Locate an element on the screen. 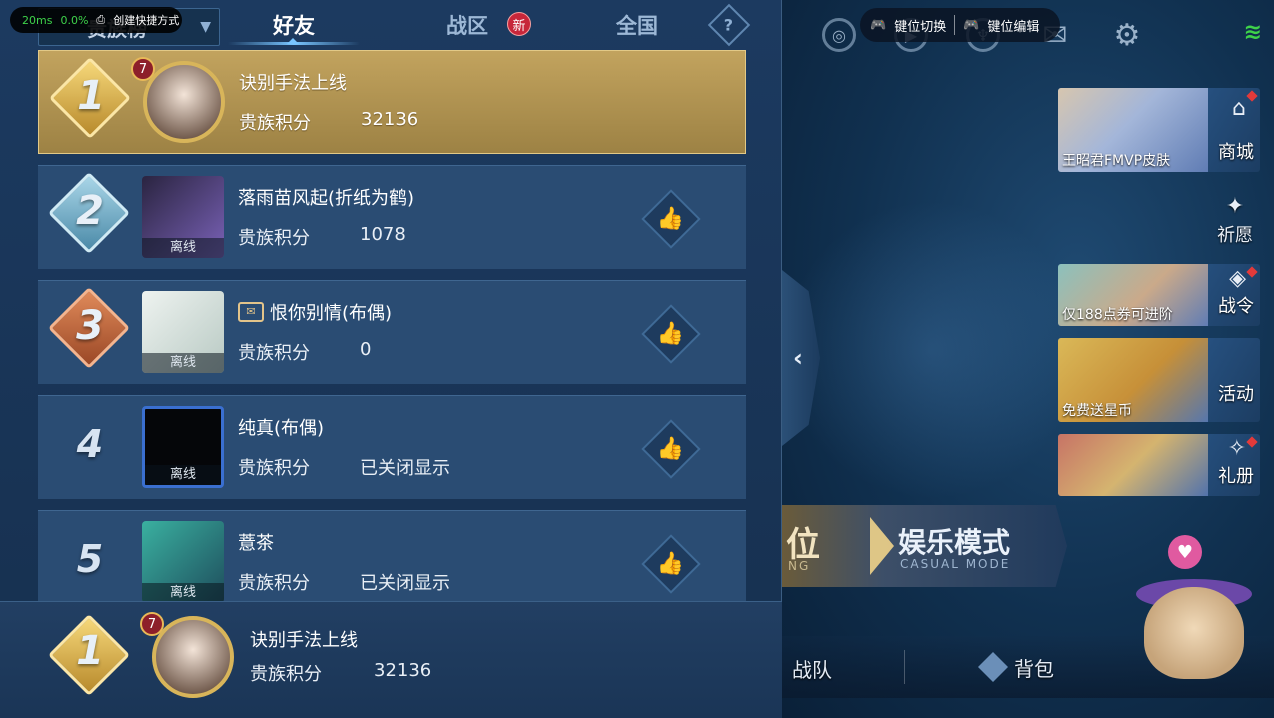 Image resolution: width=1274 pixels, height=718 pixels. battle-pass-notification-dot is located at coordinates (1252, 272).